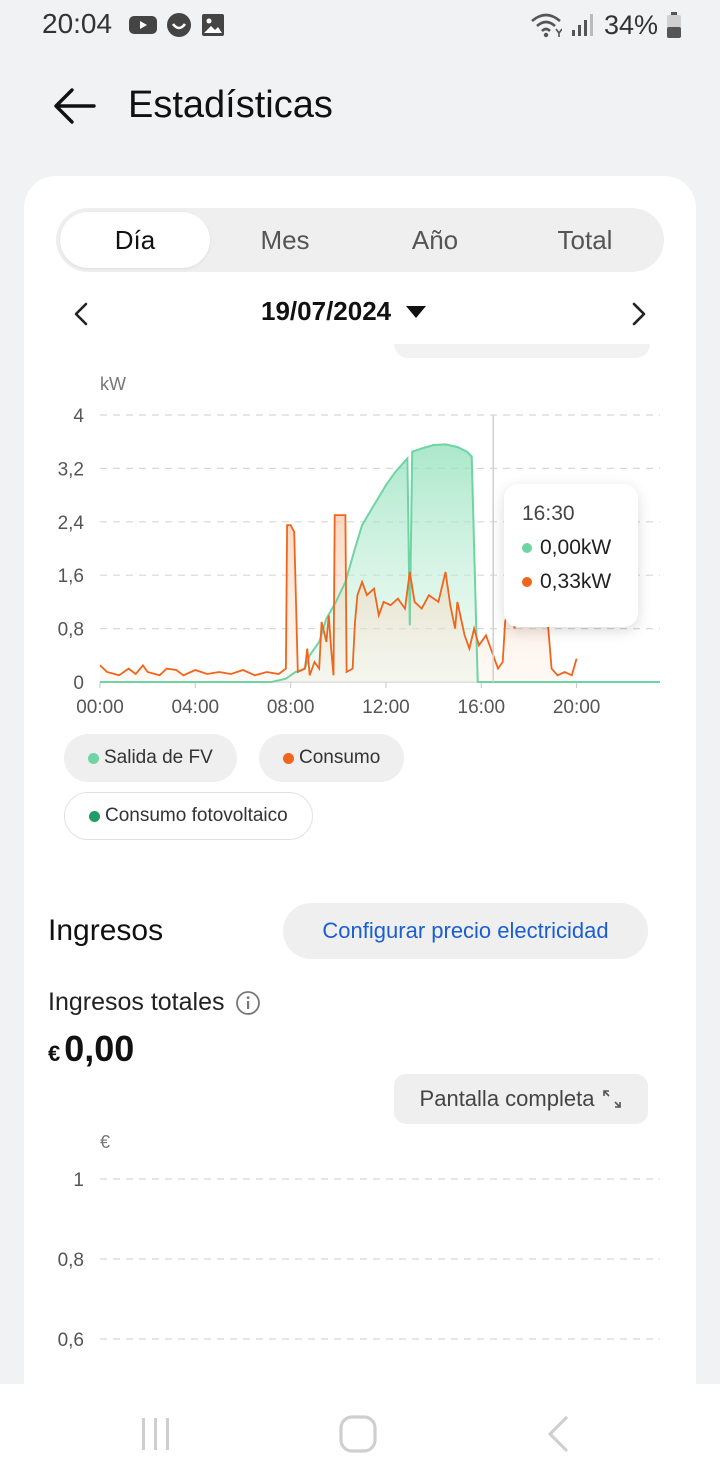 The height and width of the screenshot is (1480, 720). Describe the element at coordinates (612, 1099) in the screenshot. I see `expand-icon` at that location.